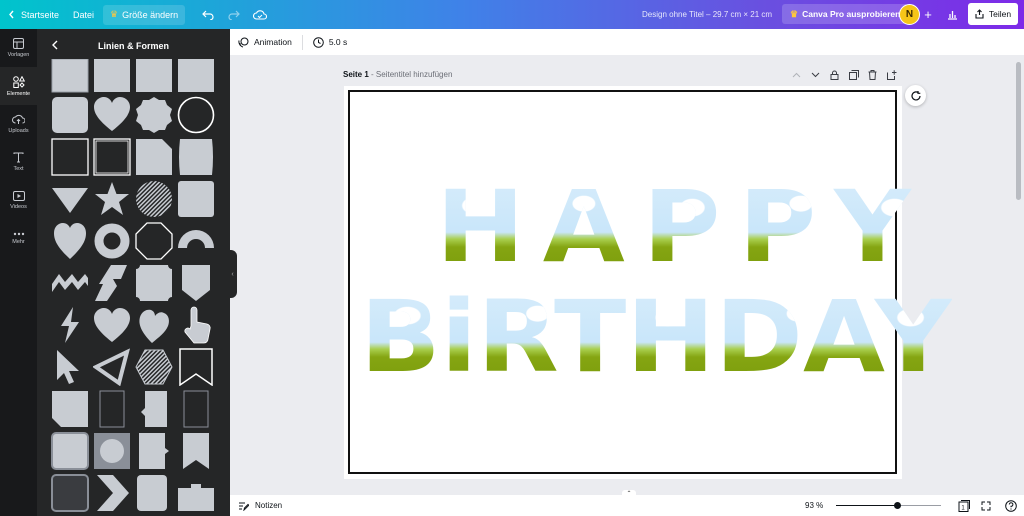 Image resolution: width=1024 pixels, height=516 pixels. I want to click on headline-happy: HAPPY, so click(682, 227).